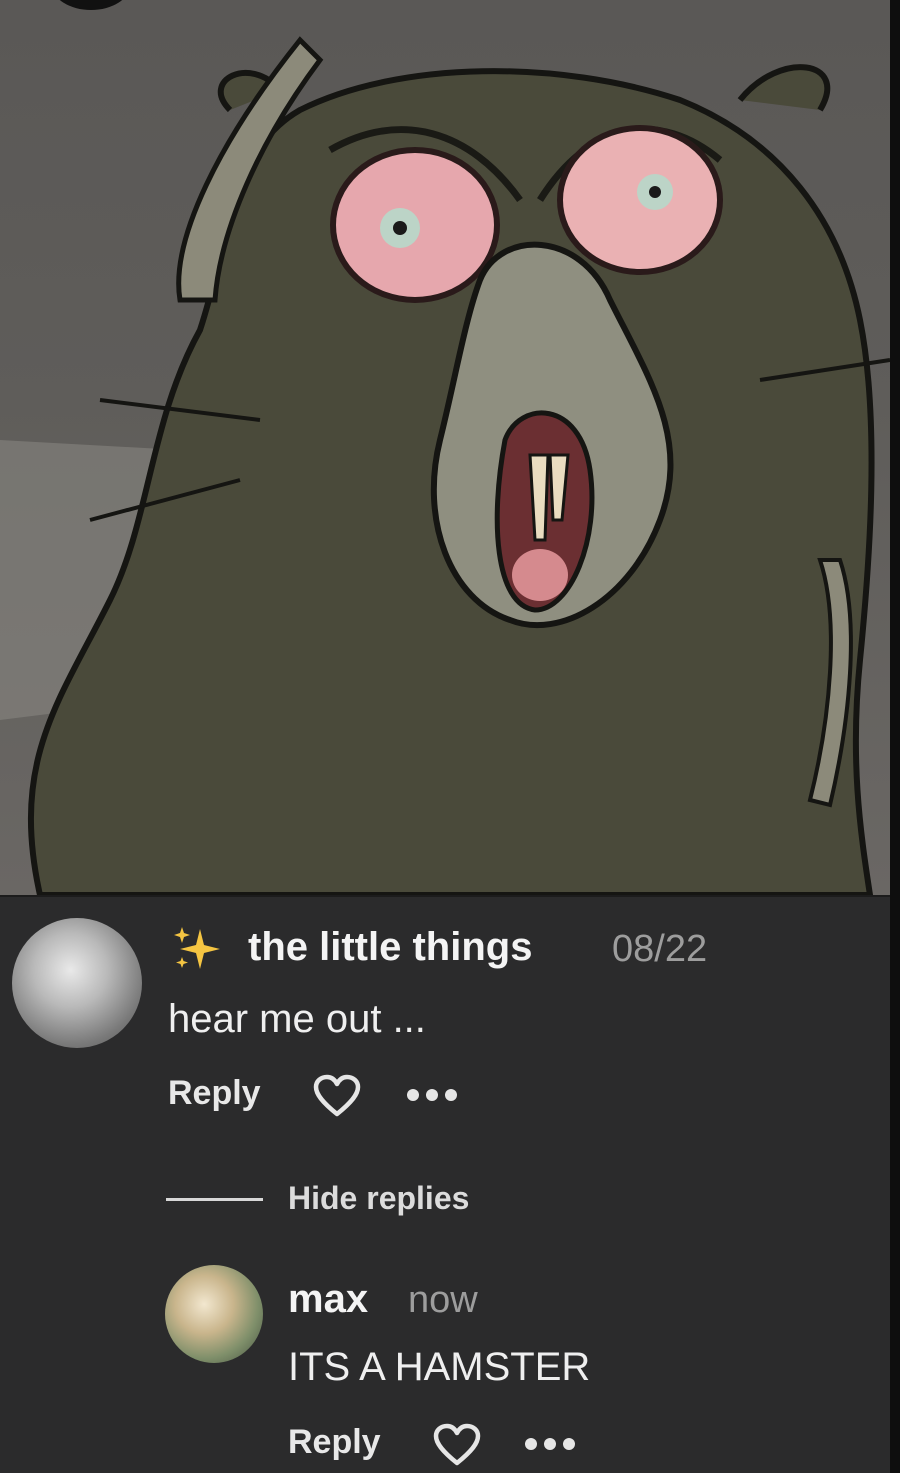 The image size is (900, 1473). I want to click on comment-username: the little things, so click(390, 947).